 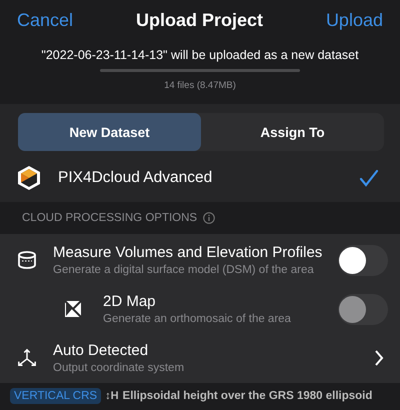 What do you see at coordinates (112, 396) in the screenshot?
I see `height-symbol: ↕H` at bounding box center [112, 396].